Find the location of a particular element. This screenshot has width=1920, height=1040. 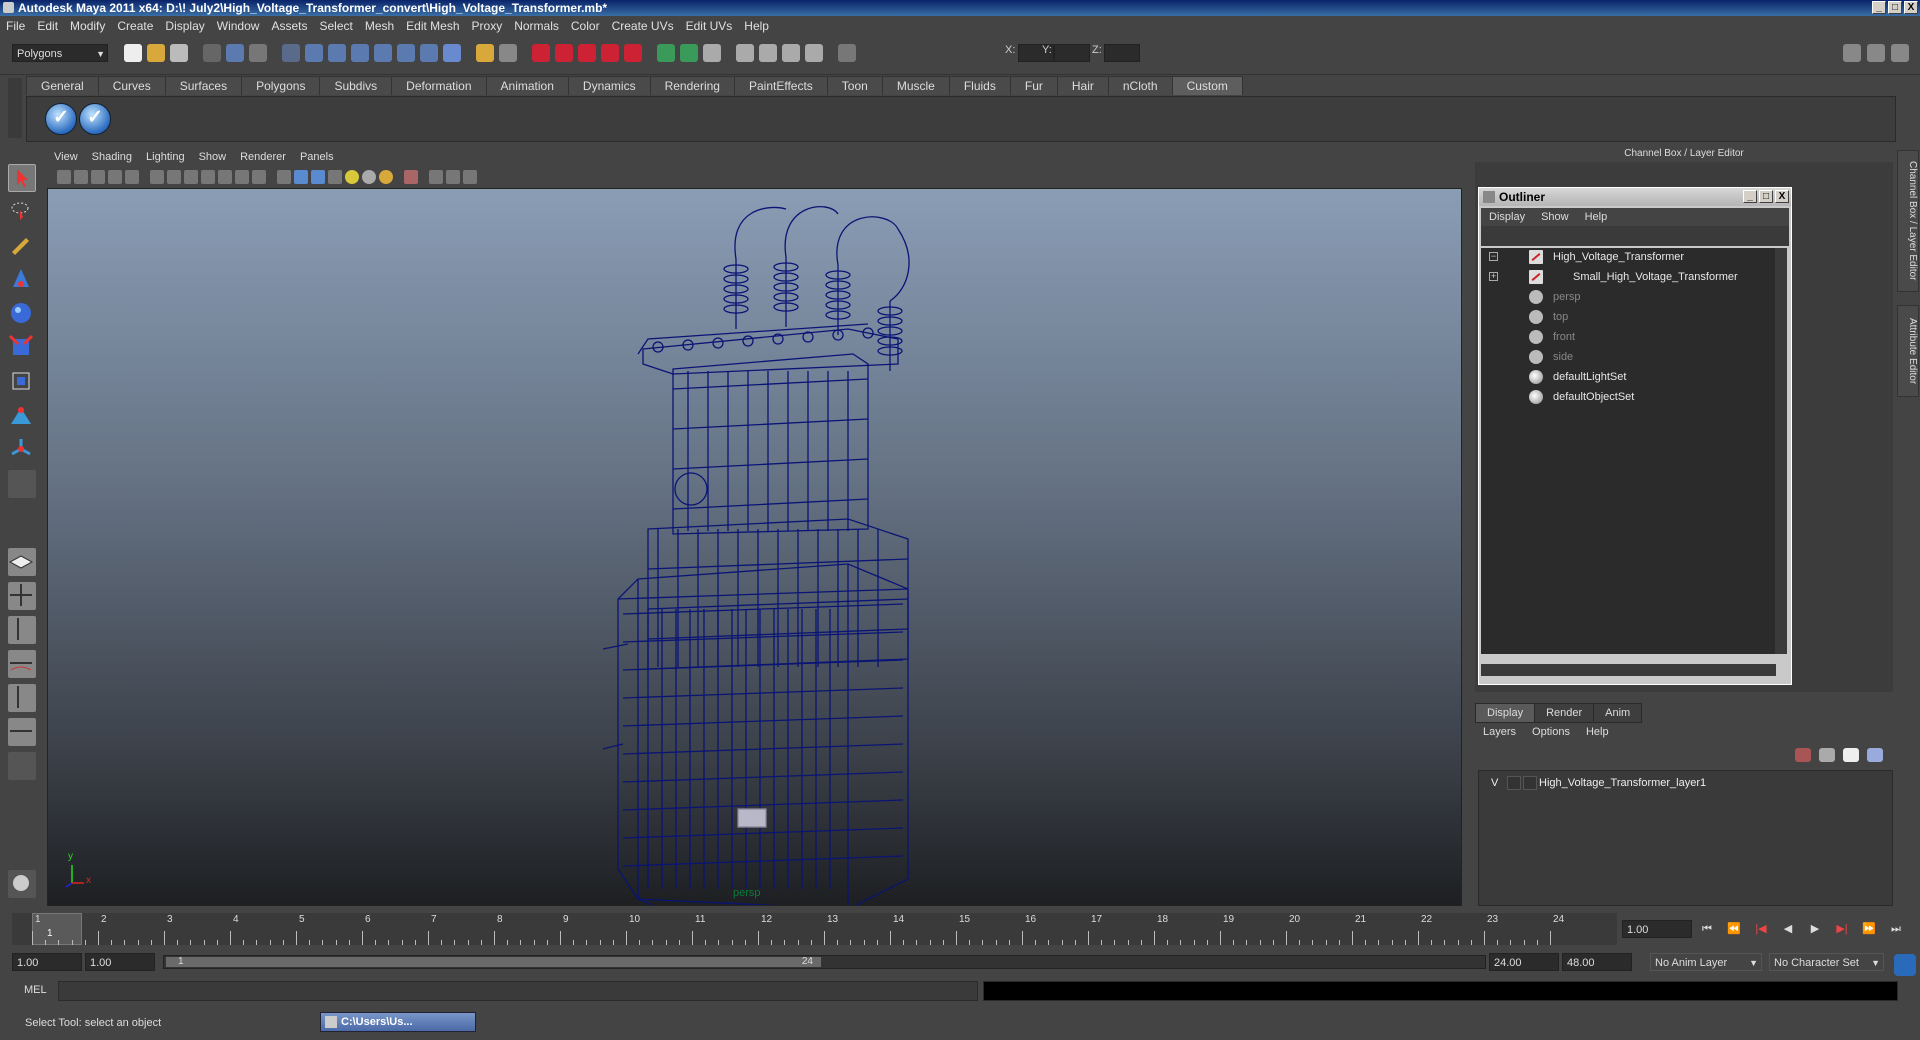

step-back-frame-button: |◀ is located at coordinates (1761, 929).